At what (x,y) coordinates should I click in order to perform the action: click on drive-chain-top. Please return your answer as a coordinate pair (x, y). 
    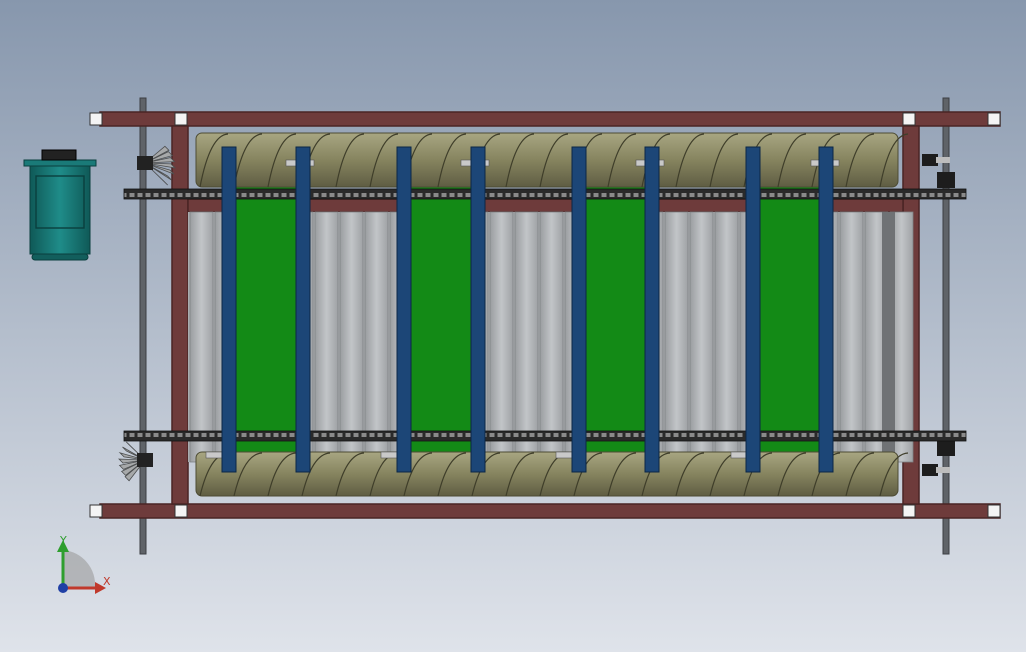
    Looking at the image, I should click on (545, 194).